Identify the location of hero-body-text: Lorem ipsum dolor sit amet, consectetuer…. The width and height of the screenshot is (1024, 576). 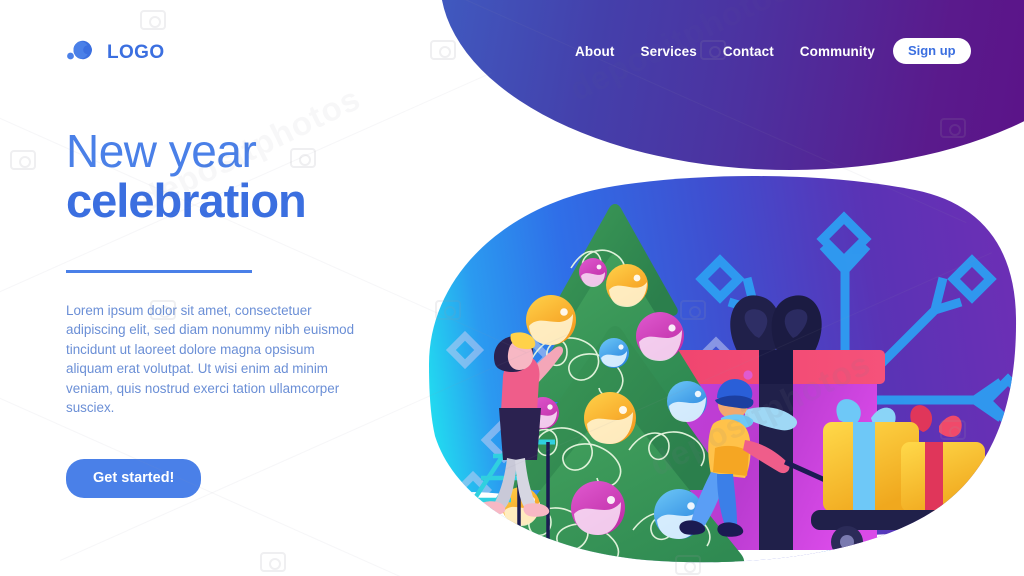
(210, 358).